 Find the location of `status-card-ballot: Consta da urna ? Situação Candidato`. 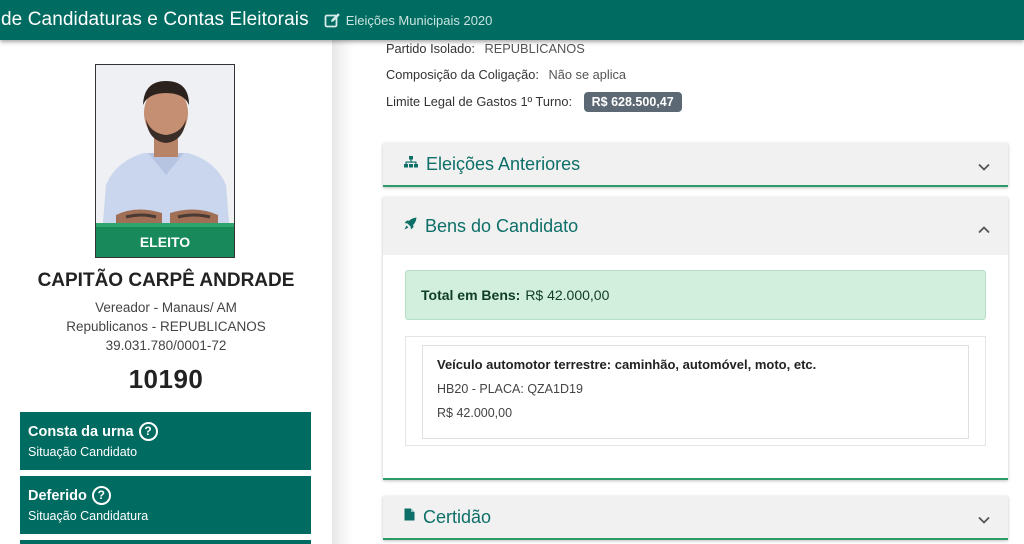

status-card-ballot: Consta da urna ? Situação Candidato is located at coordinates (165, 441).